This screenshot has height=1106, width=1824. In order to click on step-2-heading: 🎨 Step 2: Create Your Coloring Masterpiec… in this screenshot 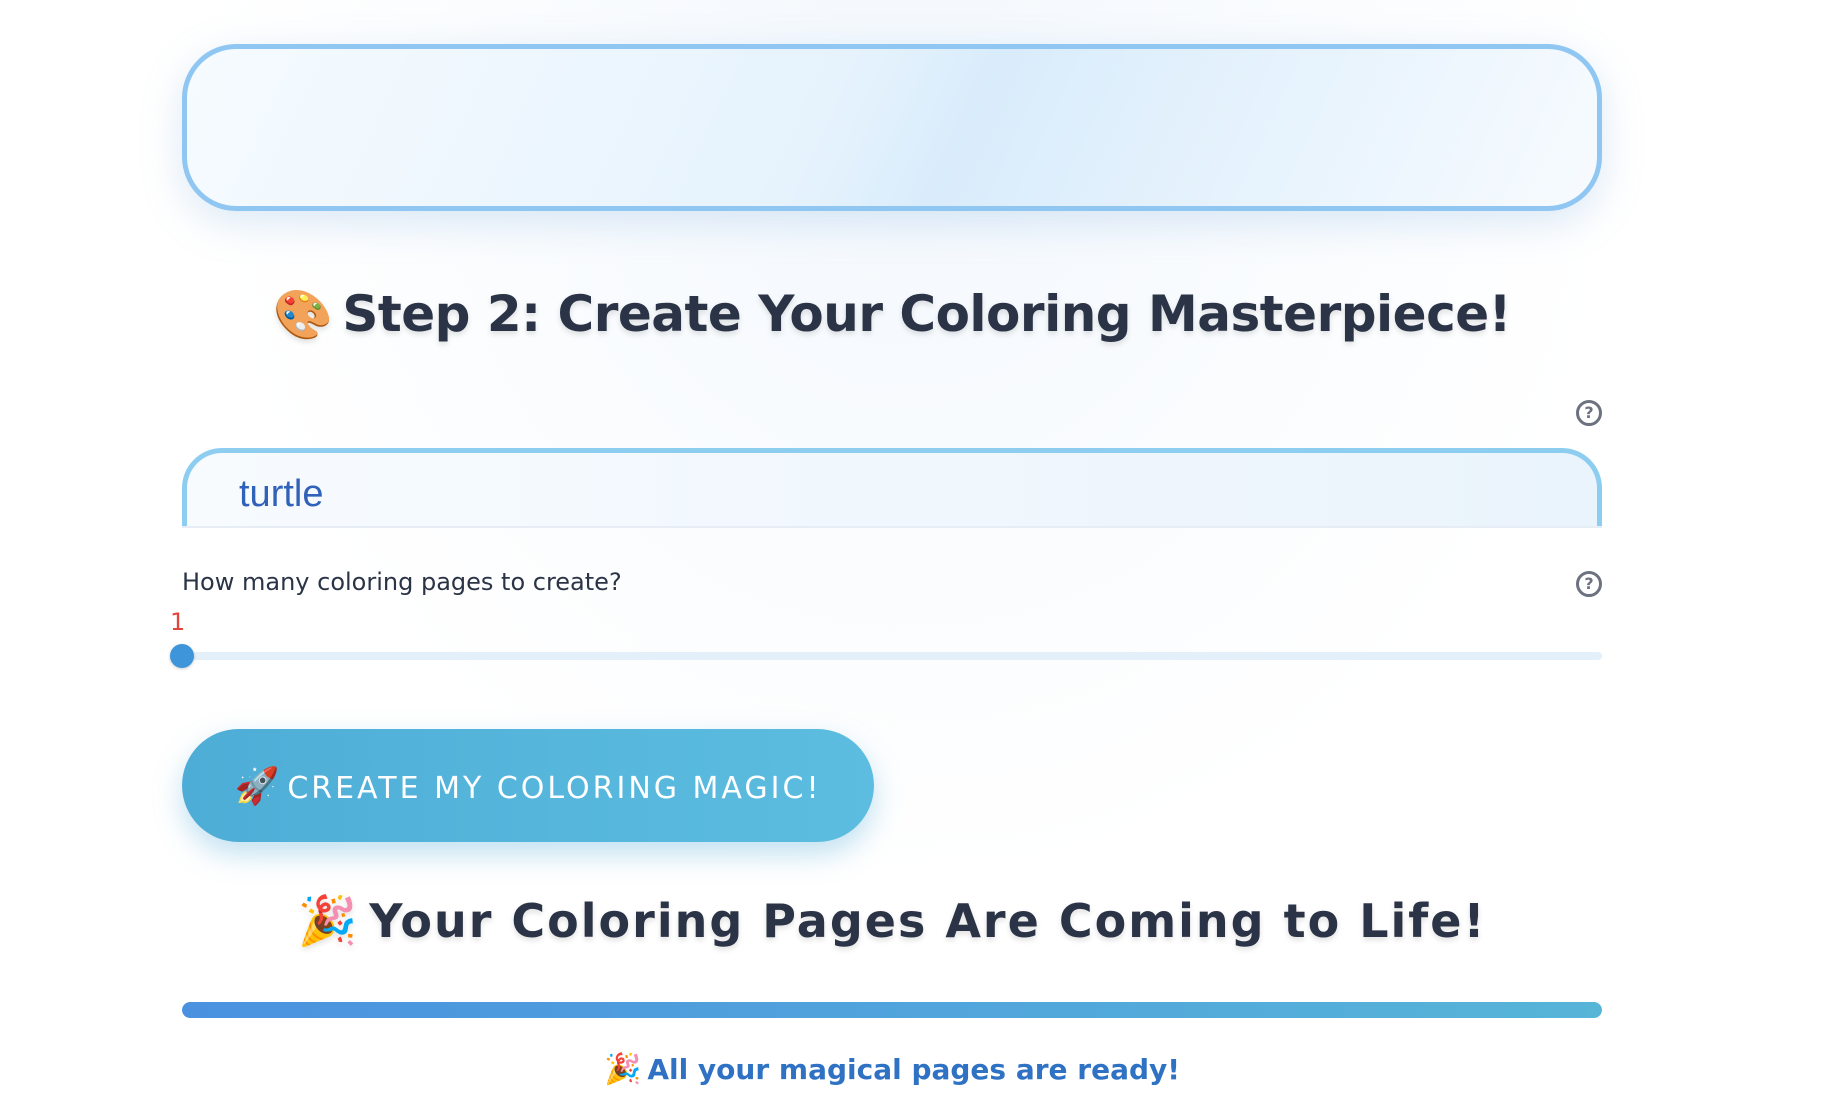, I will do `click(892, 314)`.